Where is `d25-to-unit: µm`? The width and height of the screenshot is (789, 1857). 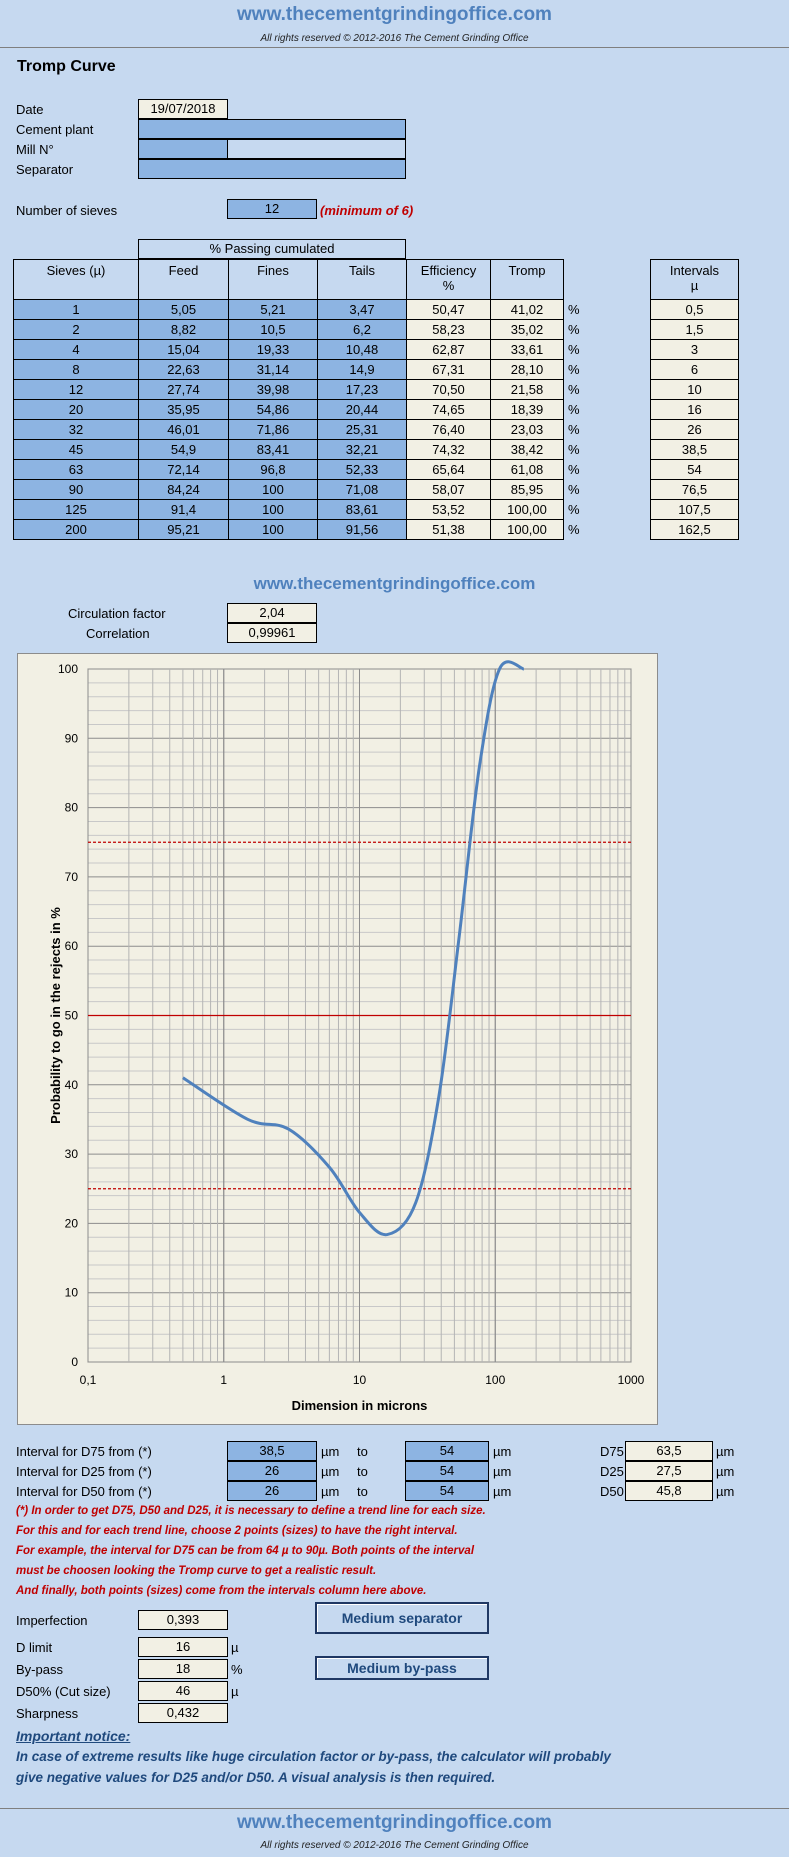 d25-to-unit: µm is located at coordinates (502, 1471).